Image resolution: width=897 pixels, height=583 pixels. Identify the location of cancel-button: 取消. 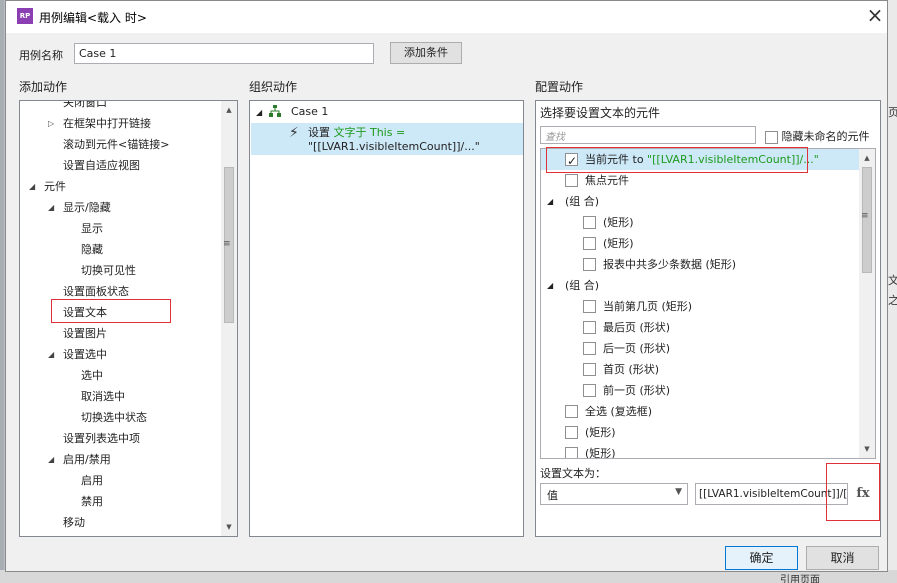
(842, 558).